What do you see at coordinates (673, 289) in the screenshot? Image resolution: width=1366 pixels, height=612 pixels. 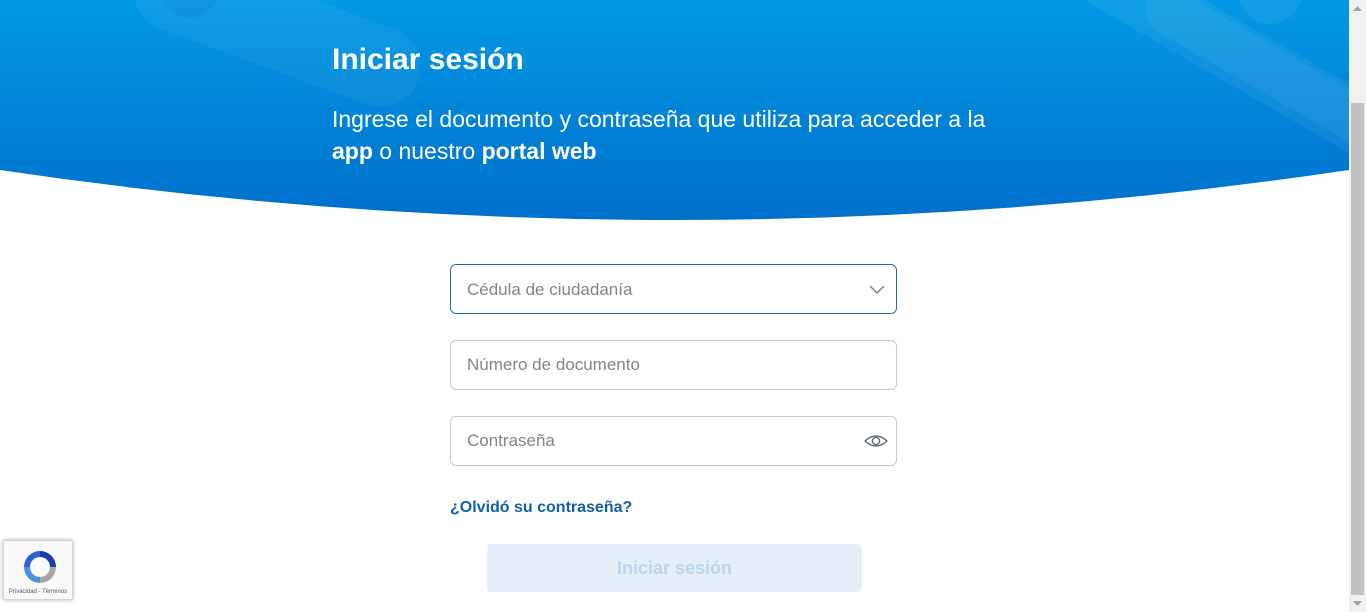 I see `document-type-select: Cédula de ciudadanía` at bounding box center [673, 289].